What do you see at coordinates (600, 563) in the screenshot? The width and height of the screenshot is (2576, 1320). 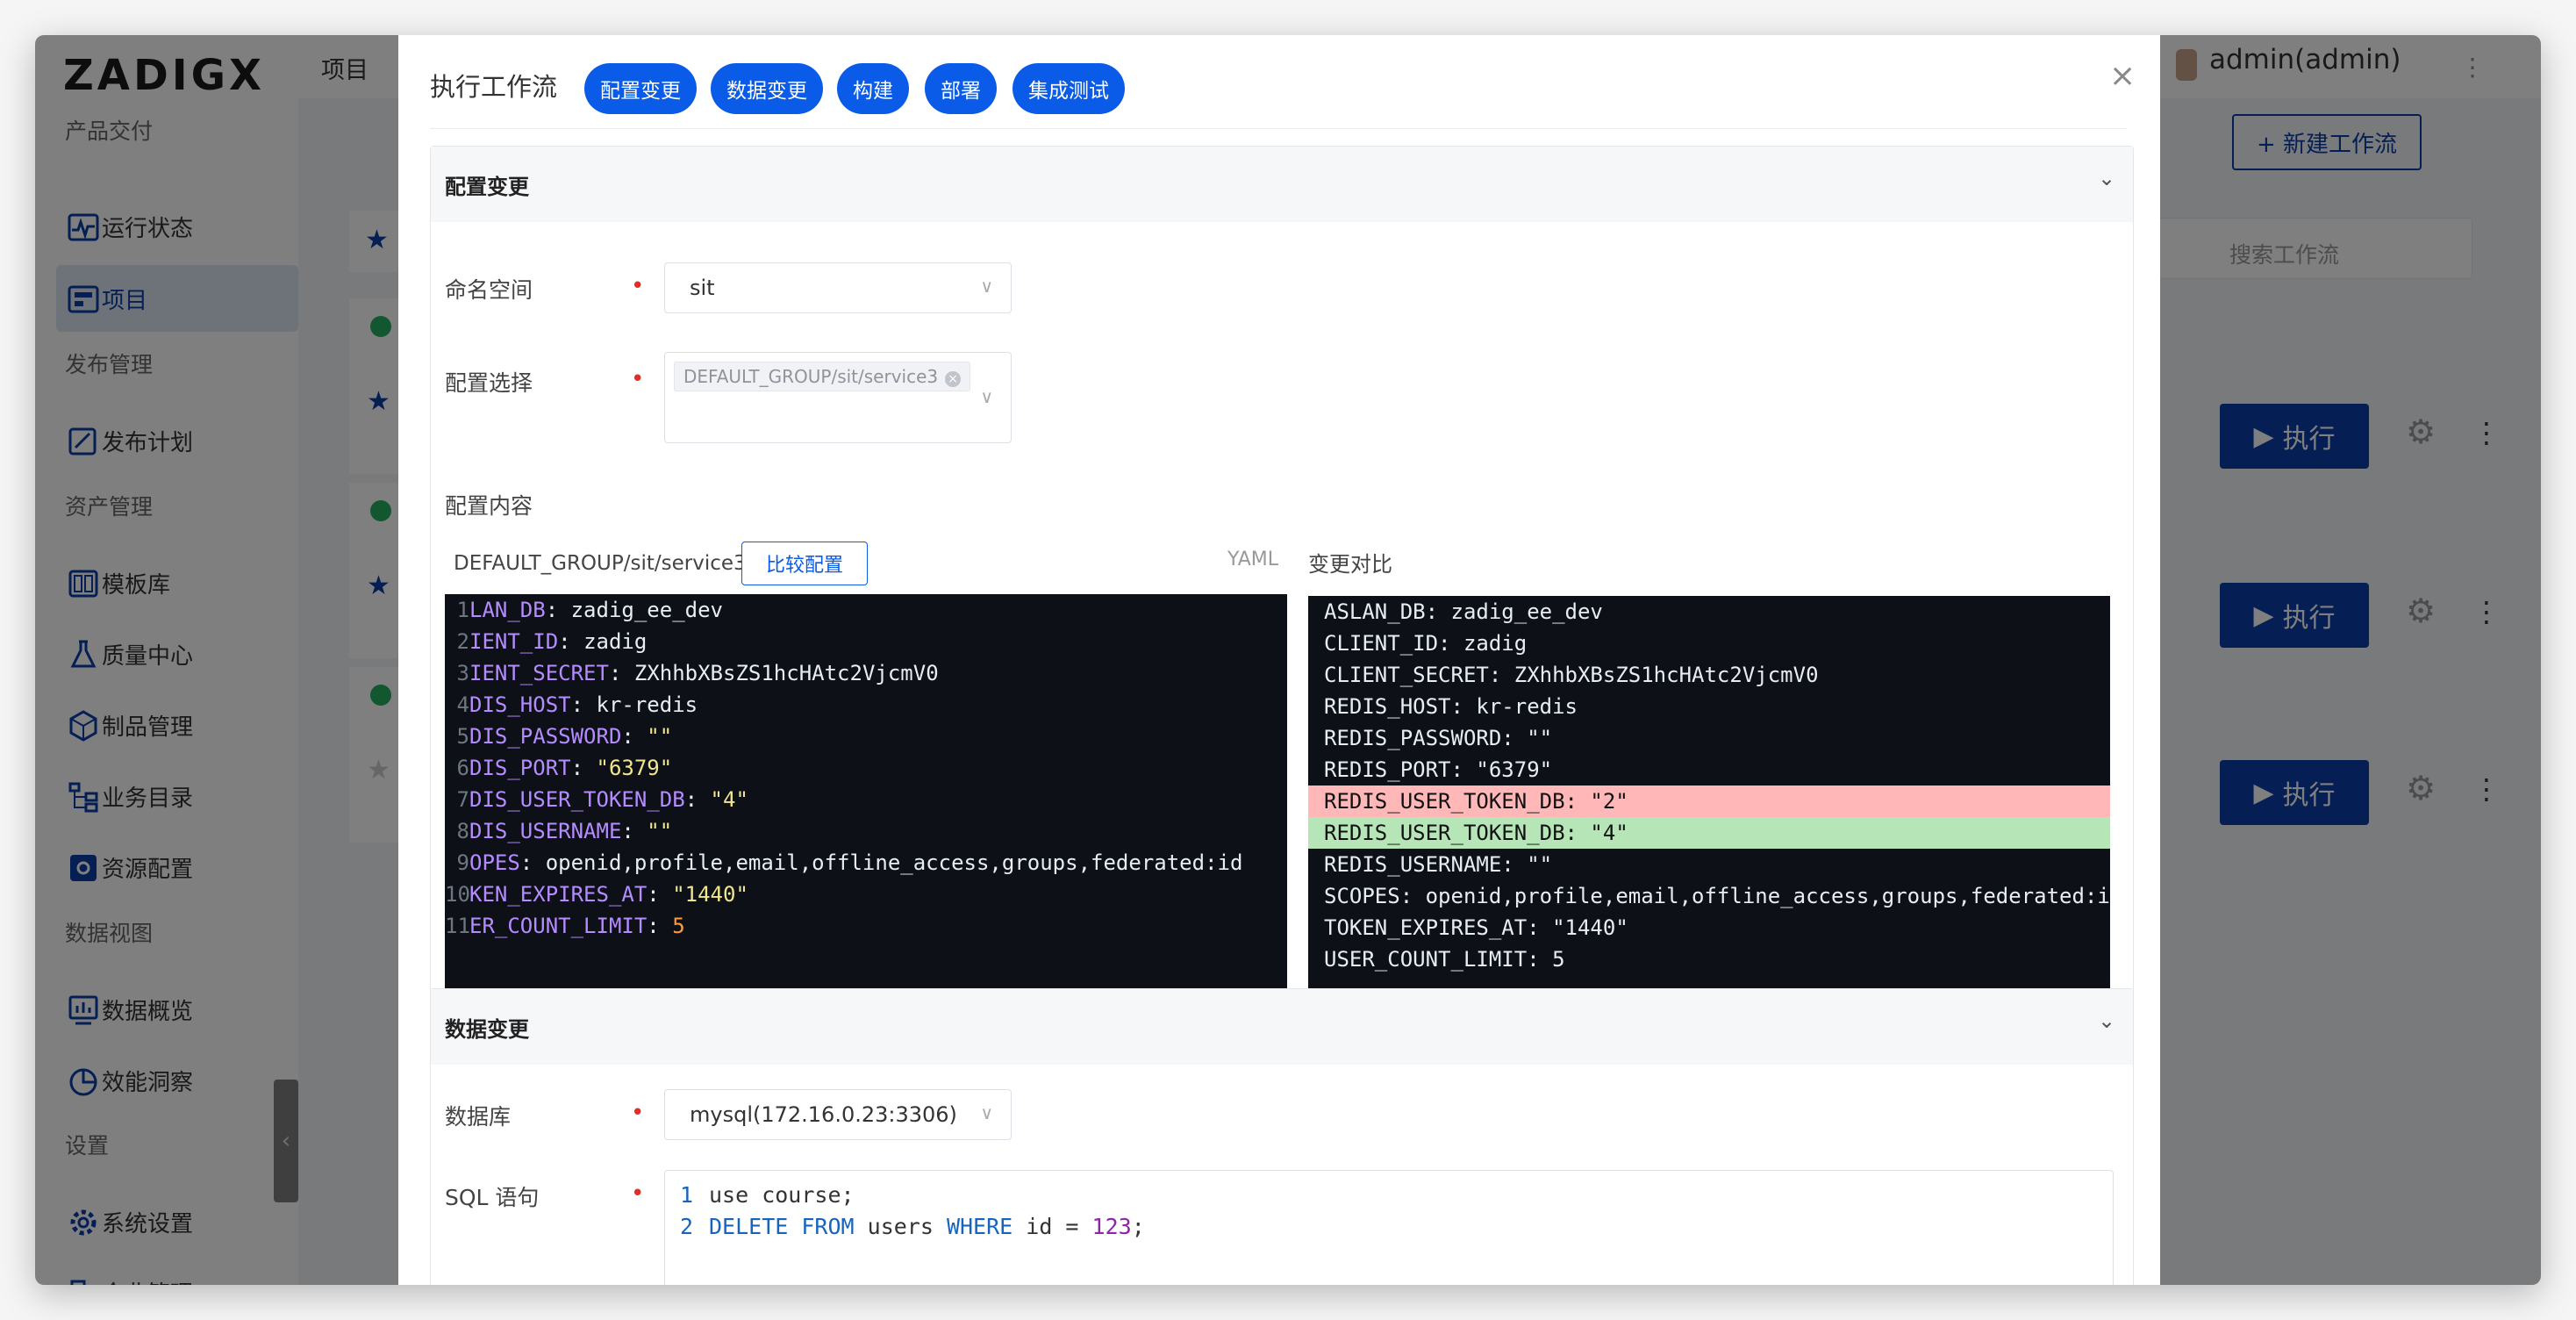 I see `config-file-name: DEFAULT_GROUP/sit/service3` at bounding box center [600, 563].